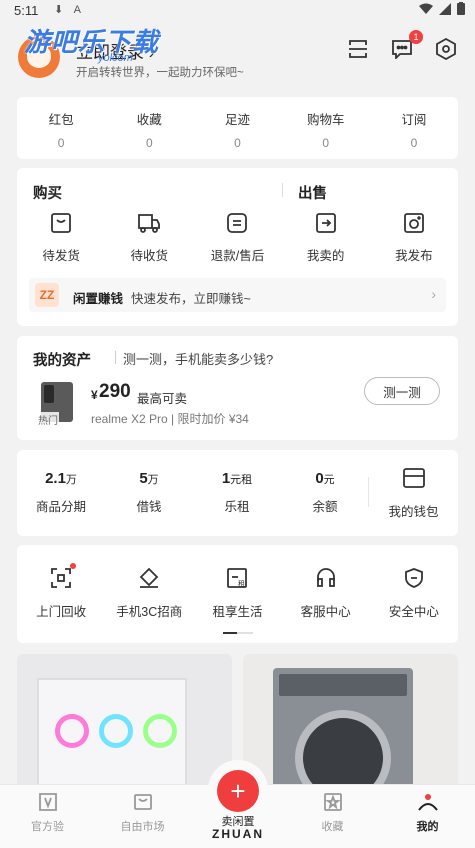 Image resolution: width=475 pixels, height=848 pixels. Describe the element at coordinates (413, 612) in the screenshot. I see `service-label: 安全中心` at that location.